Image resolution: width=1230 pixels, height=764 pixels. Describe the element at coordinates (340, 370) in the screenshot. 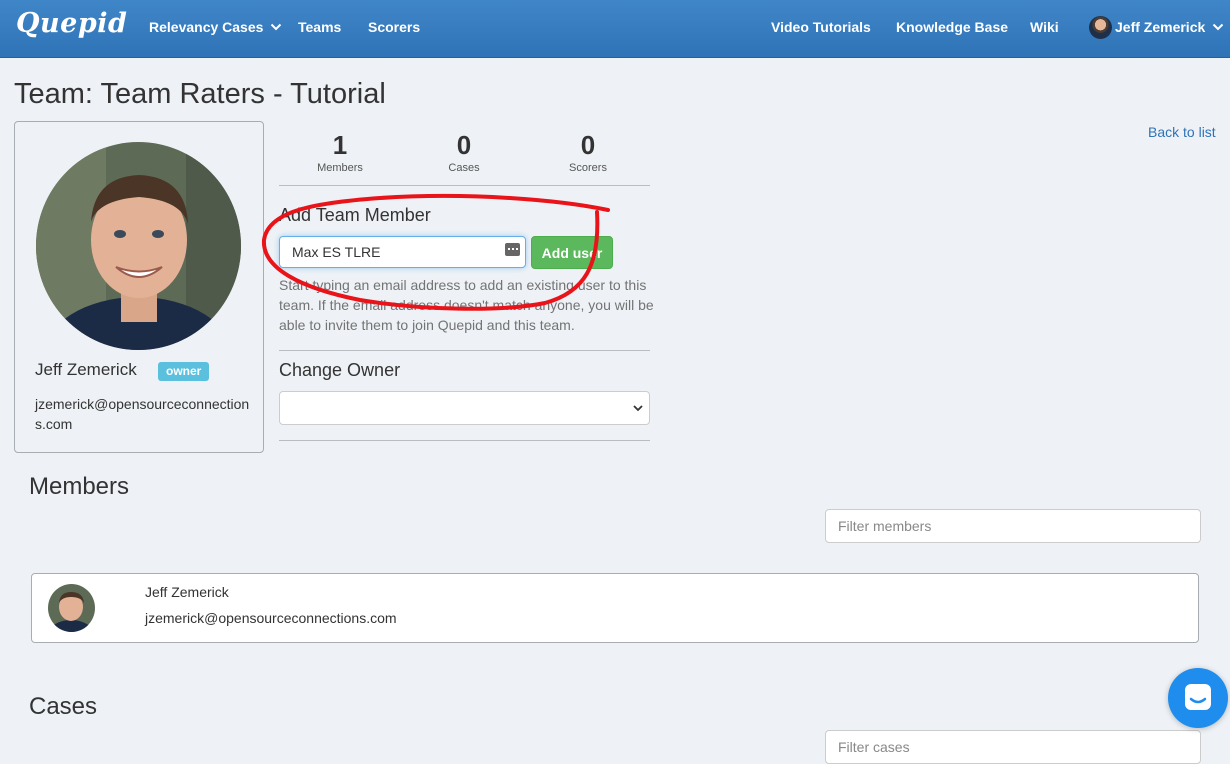

I see `change-owner-heading: Change Owner` at that location.